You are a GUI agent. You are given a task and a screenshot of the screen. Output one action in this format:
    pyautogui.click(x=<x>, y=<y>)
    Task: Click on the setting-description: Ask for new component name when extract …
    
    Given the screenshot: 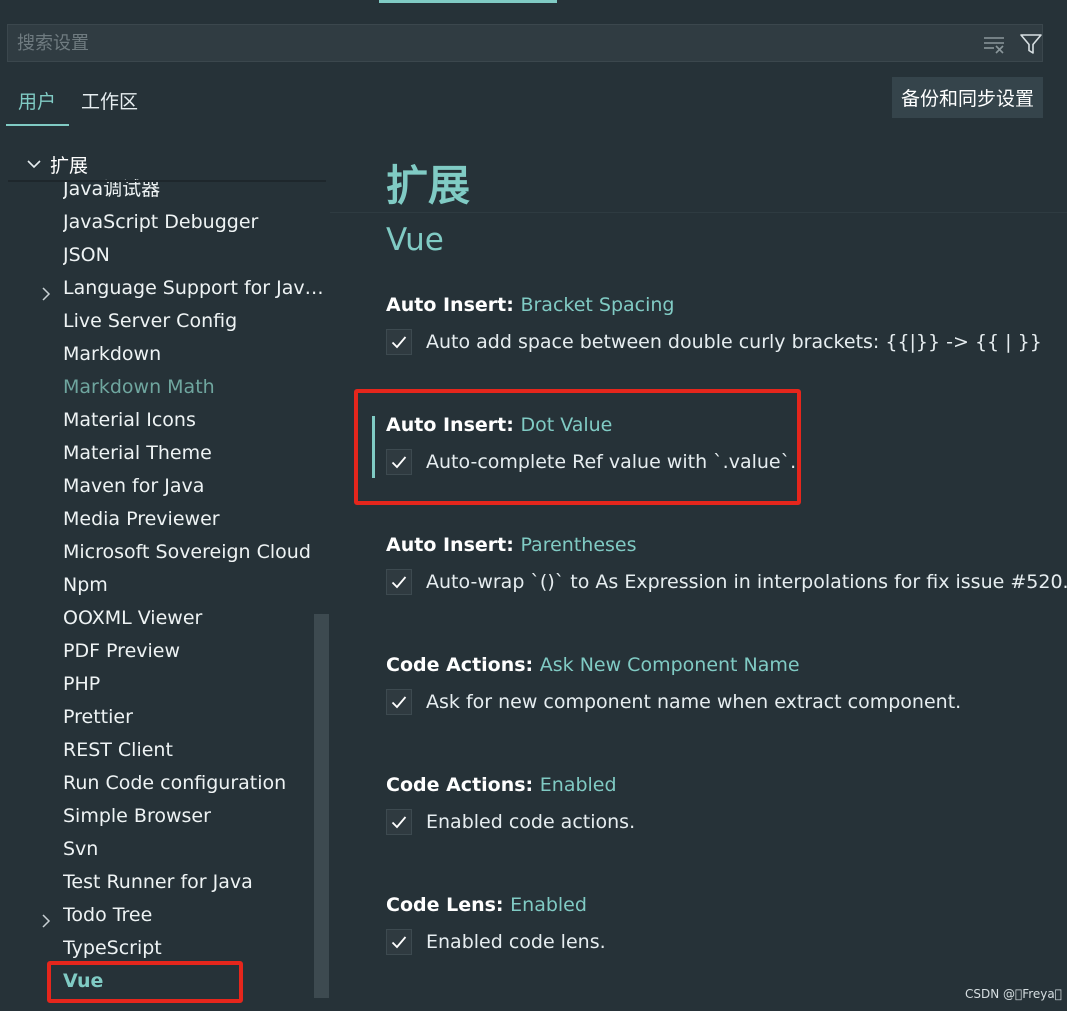 What is the action you would take?
    pyautogui.click(x=694, y=702)
    